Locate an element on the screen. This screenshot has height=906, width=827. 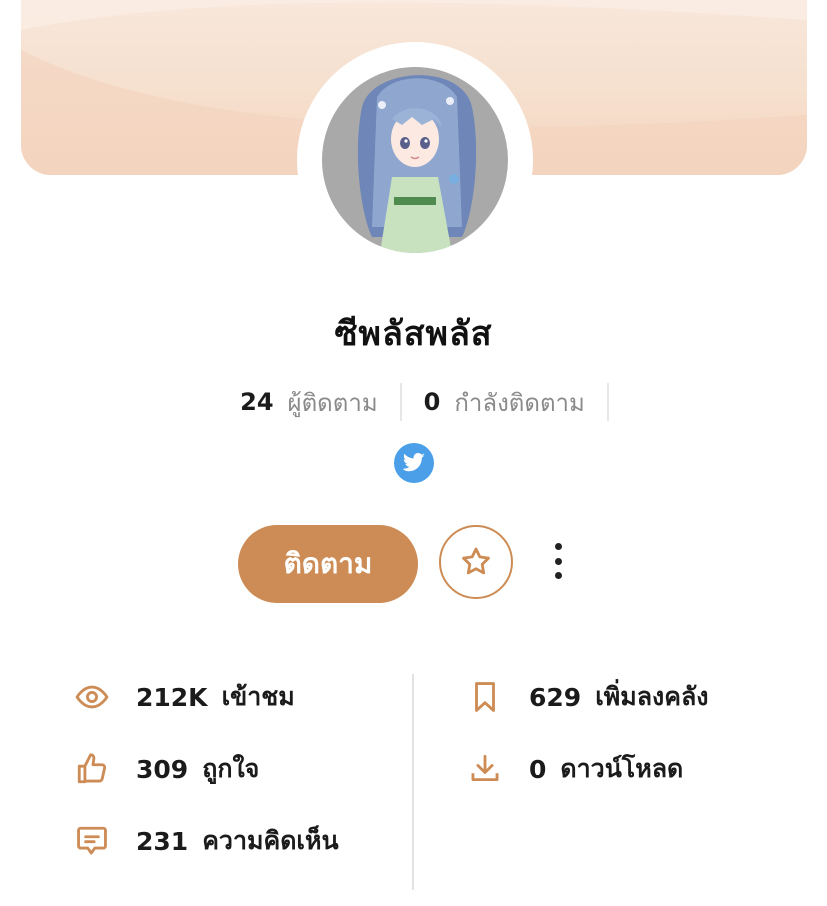
profile-name: ซีพลัสพลัส is located at coordinates (413, 334).